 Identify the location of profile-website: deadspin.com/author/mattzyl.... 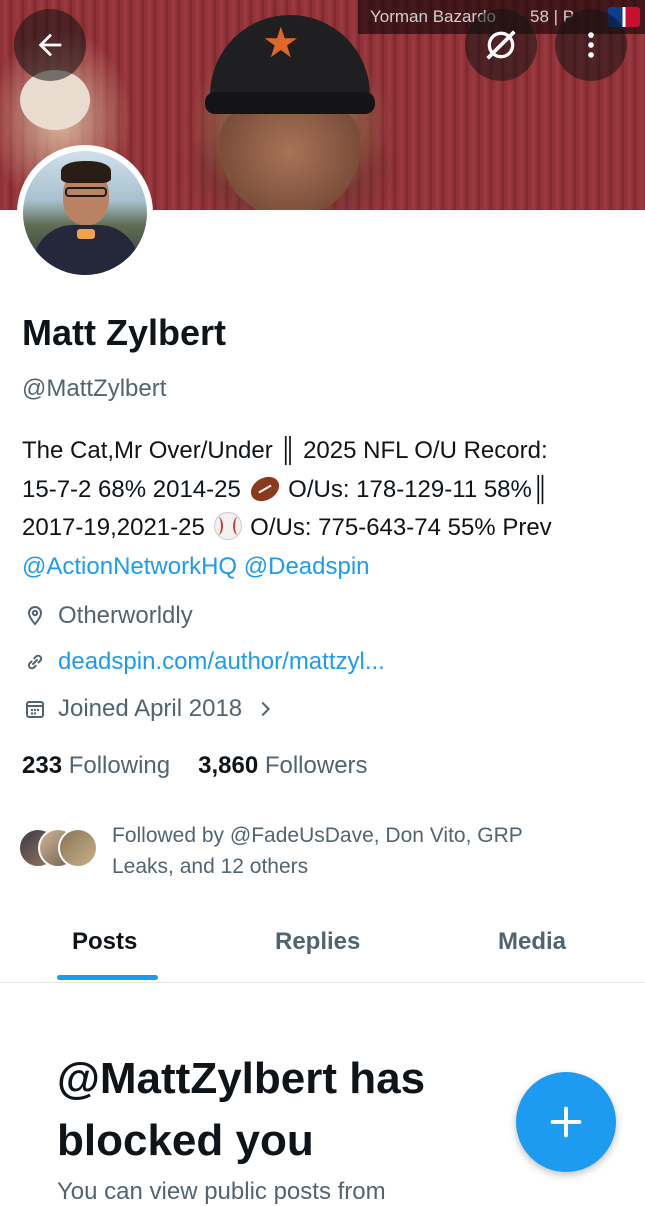
(203, 662).